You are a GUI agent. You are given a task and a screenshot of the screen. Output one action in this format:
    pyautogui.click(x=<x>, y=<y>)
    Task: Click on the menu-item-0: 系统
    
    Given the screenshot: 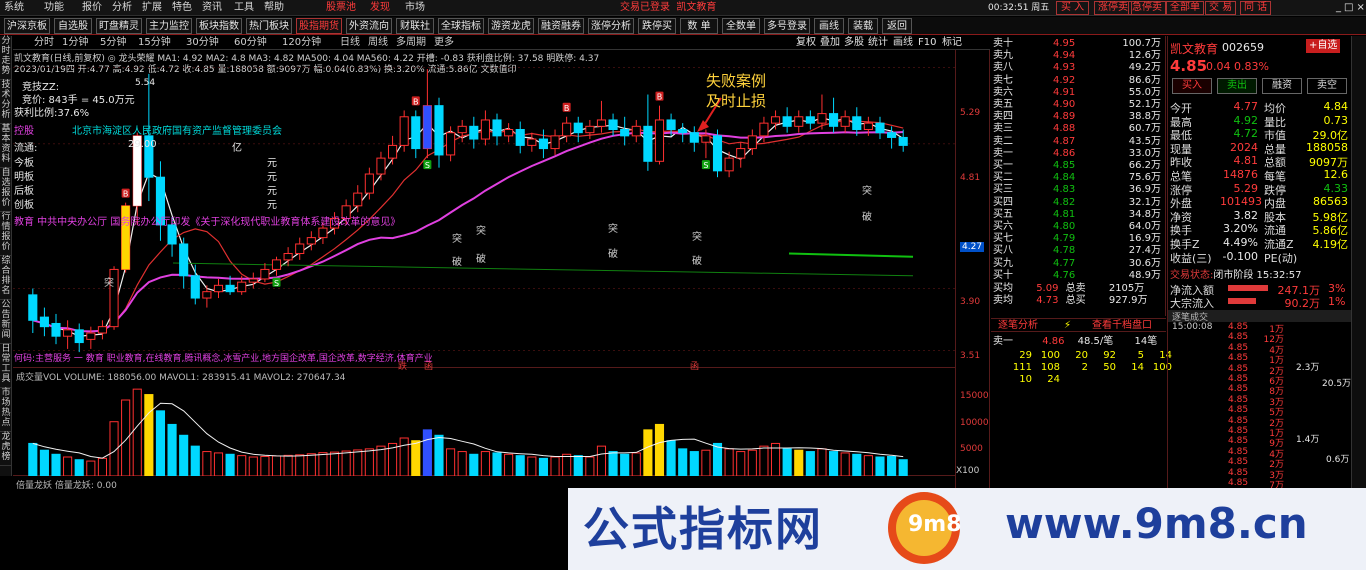 What is the action you would take?
    pyautogui.click(x=14, y=8)
    